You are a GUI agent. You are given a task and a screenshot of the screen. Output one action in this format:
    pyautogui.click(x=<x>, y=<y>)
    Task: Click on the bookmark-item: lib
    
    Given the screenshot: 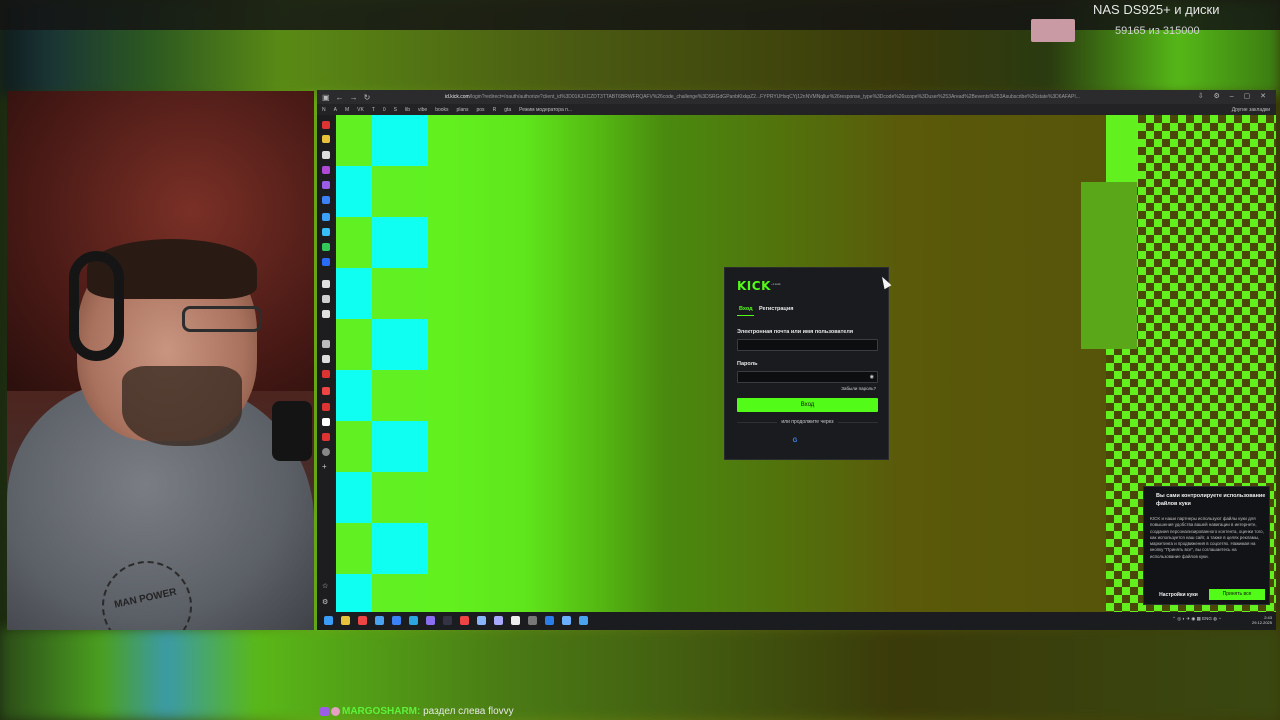 What is the action you would take?
    pyautogui.click(x=407, y=110)
    